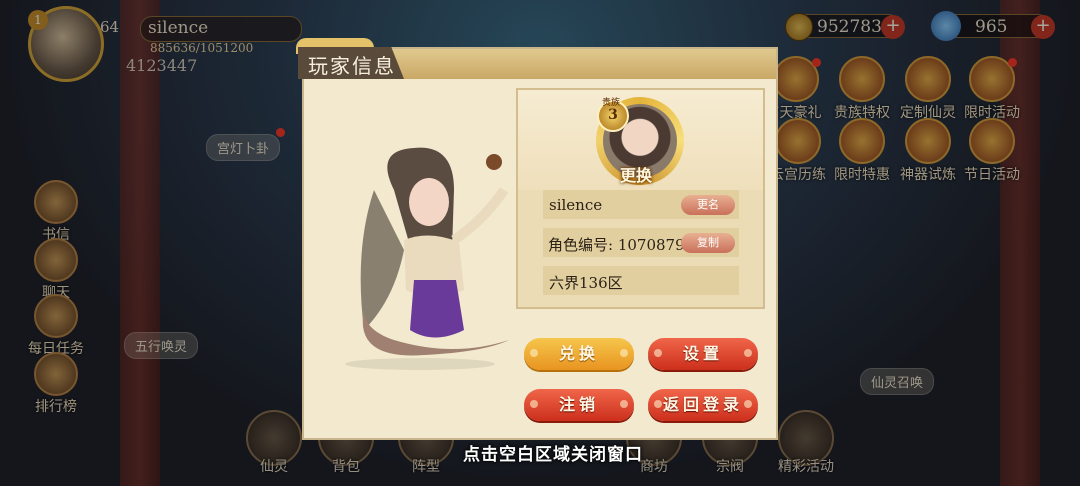 The width and height of the screenshot is (1080, 486). Describe the element at coordinates (586, 283) in the screenshot. I see `server-value: 六界136区` at that location.